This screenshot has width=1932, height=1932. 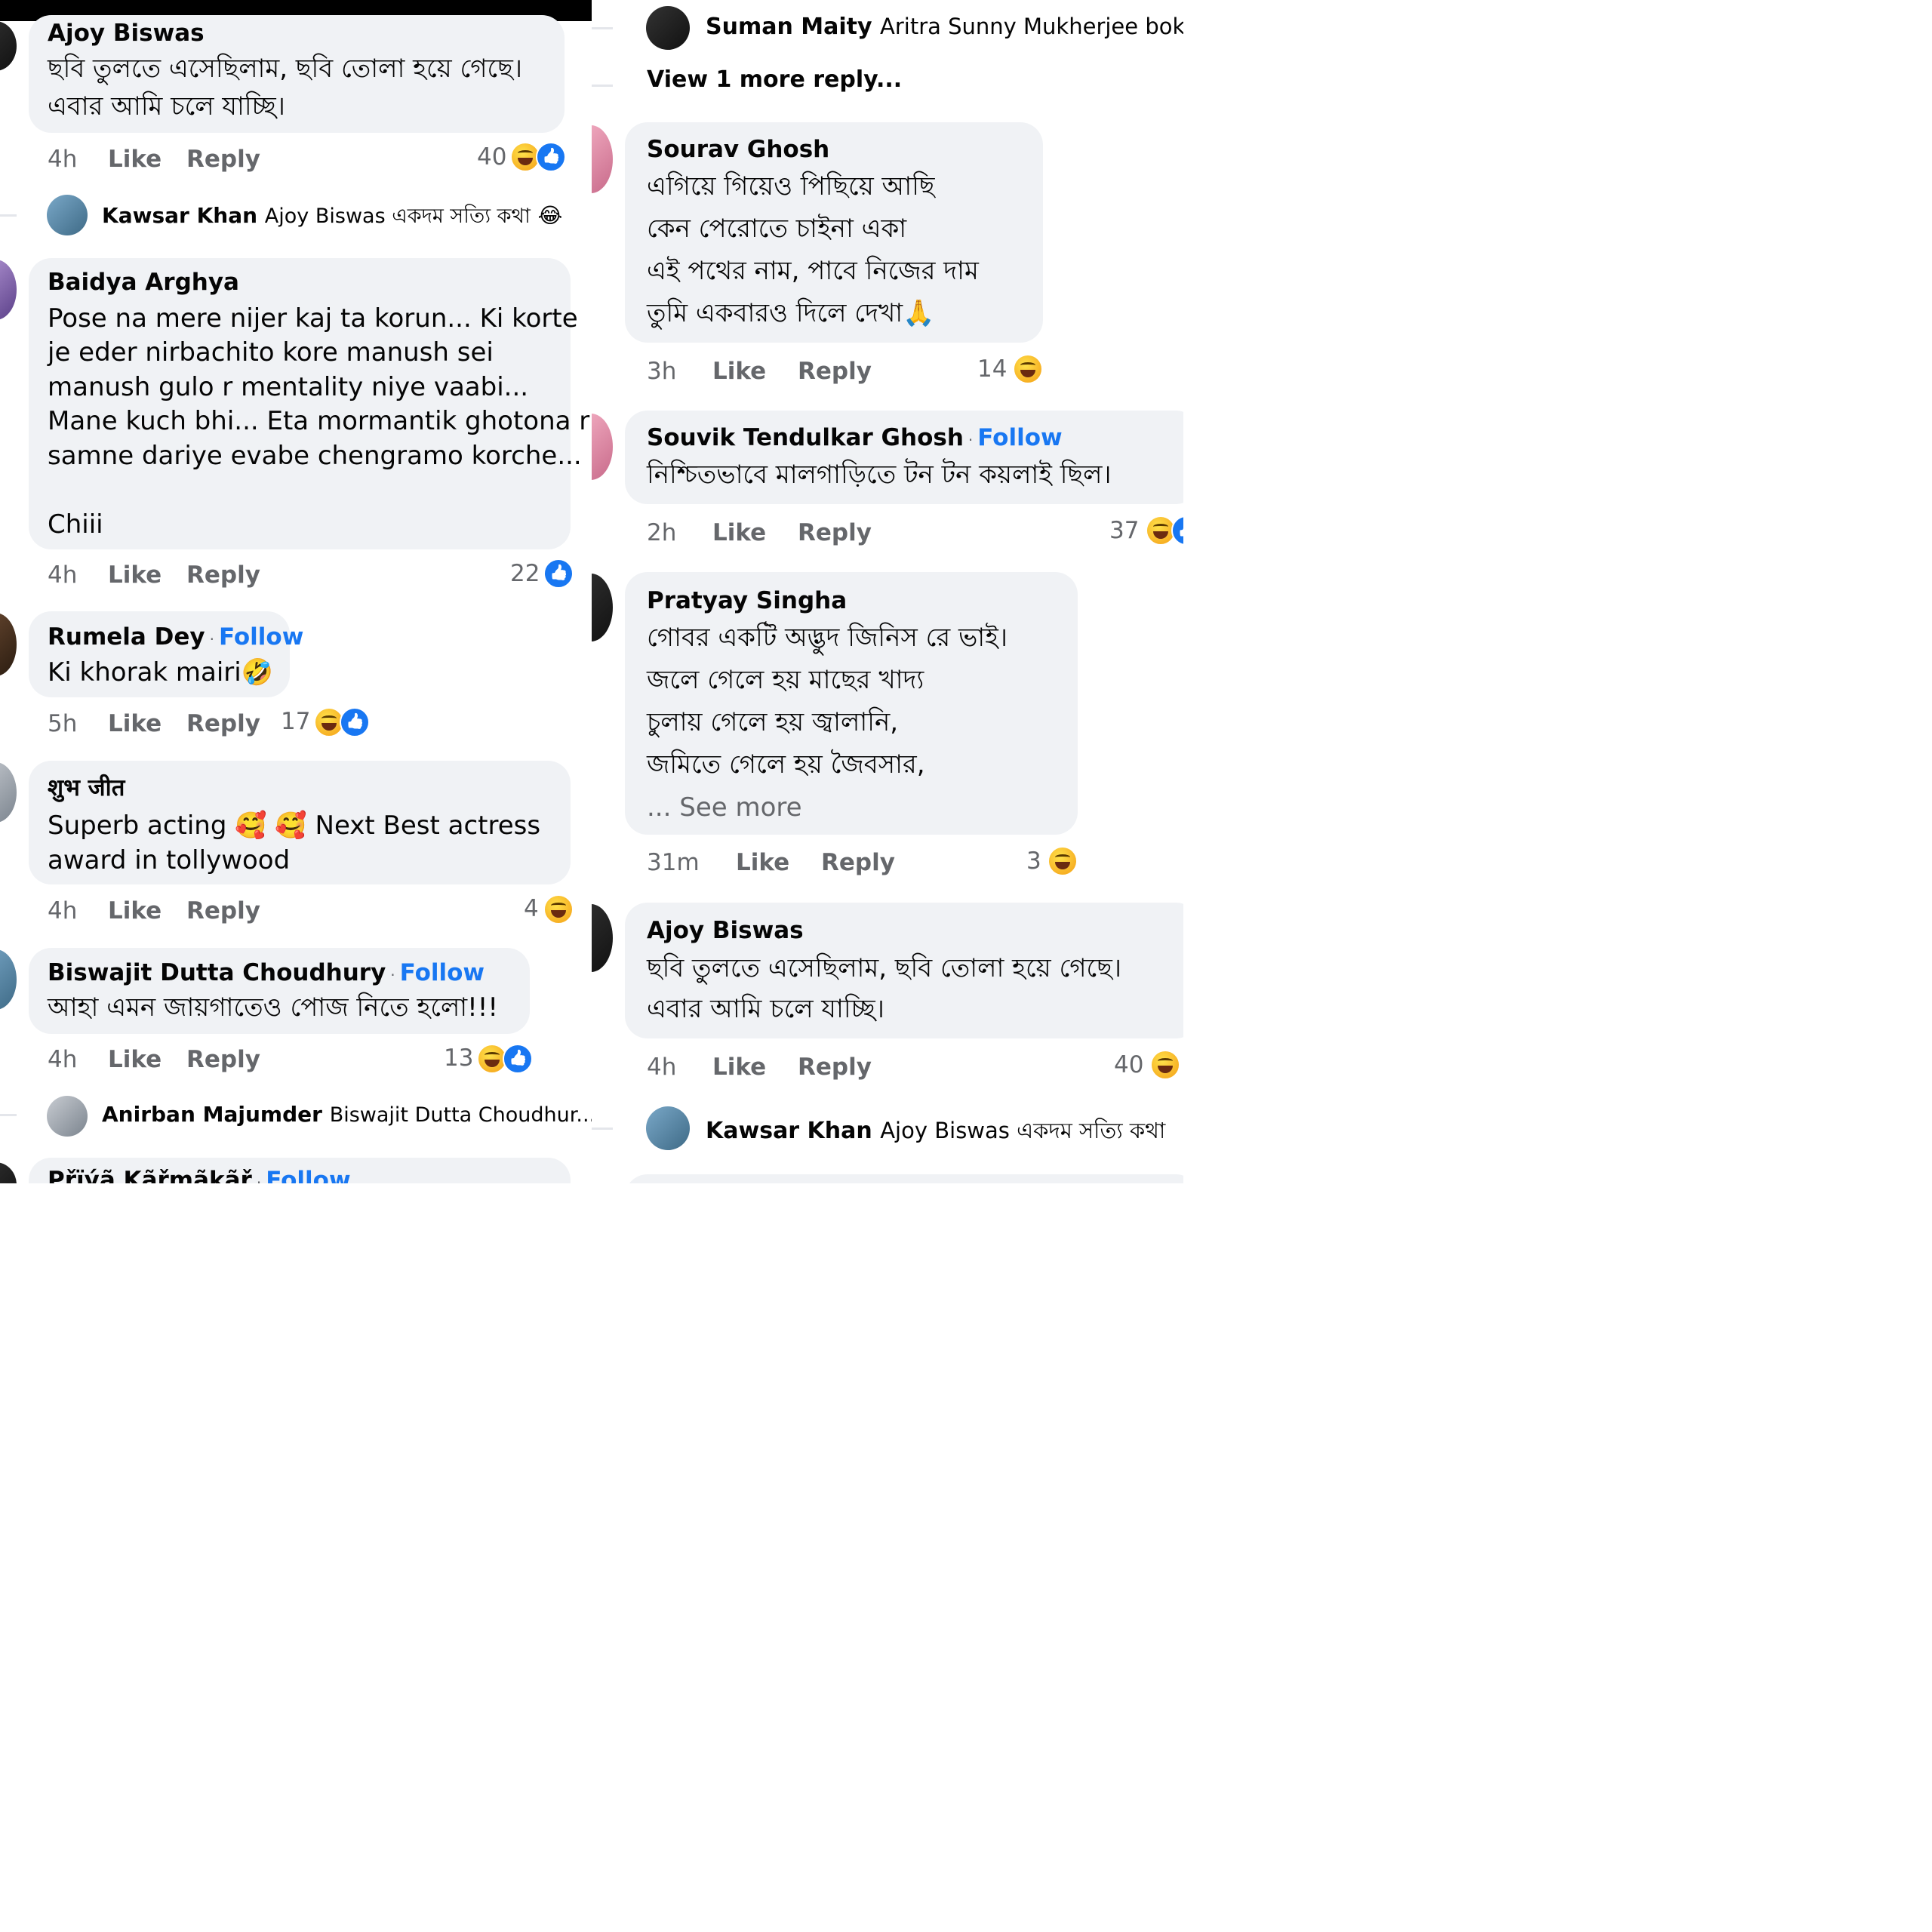 I want to click on commenter-name: Biswajit Dutta Choudhury, so click(x=217, y=972).